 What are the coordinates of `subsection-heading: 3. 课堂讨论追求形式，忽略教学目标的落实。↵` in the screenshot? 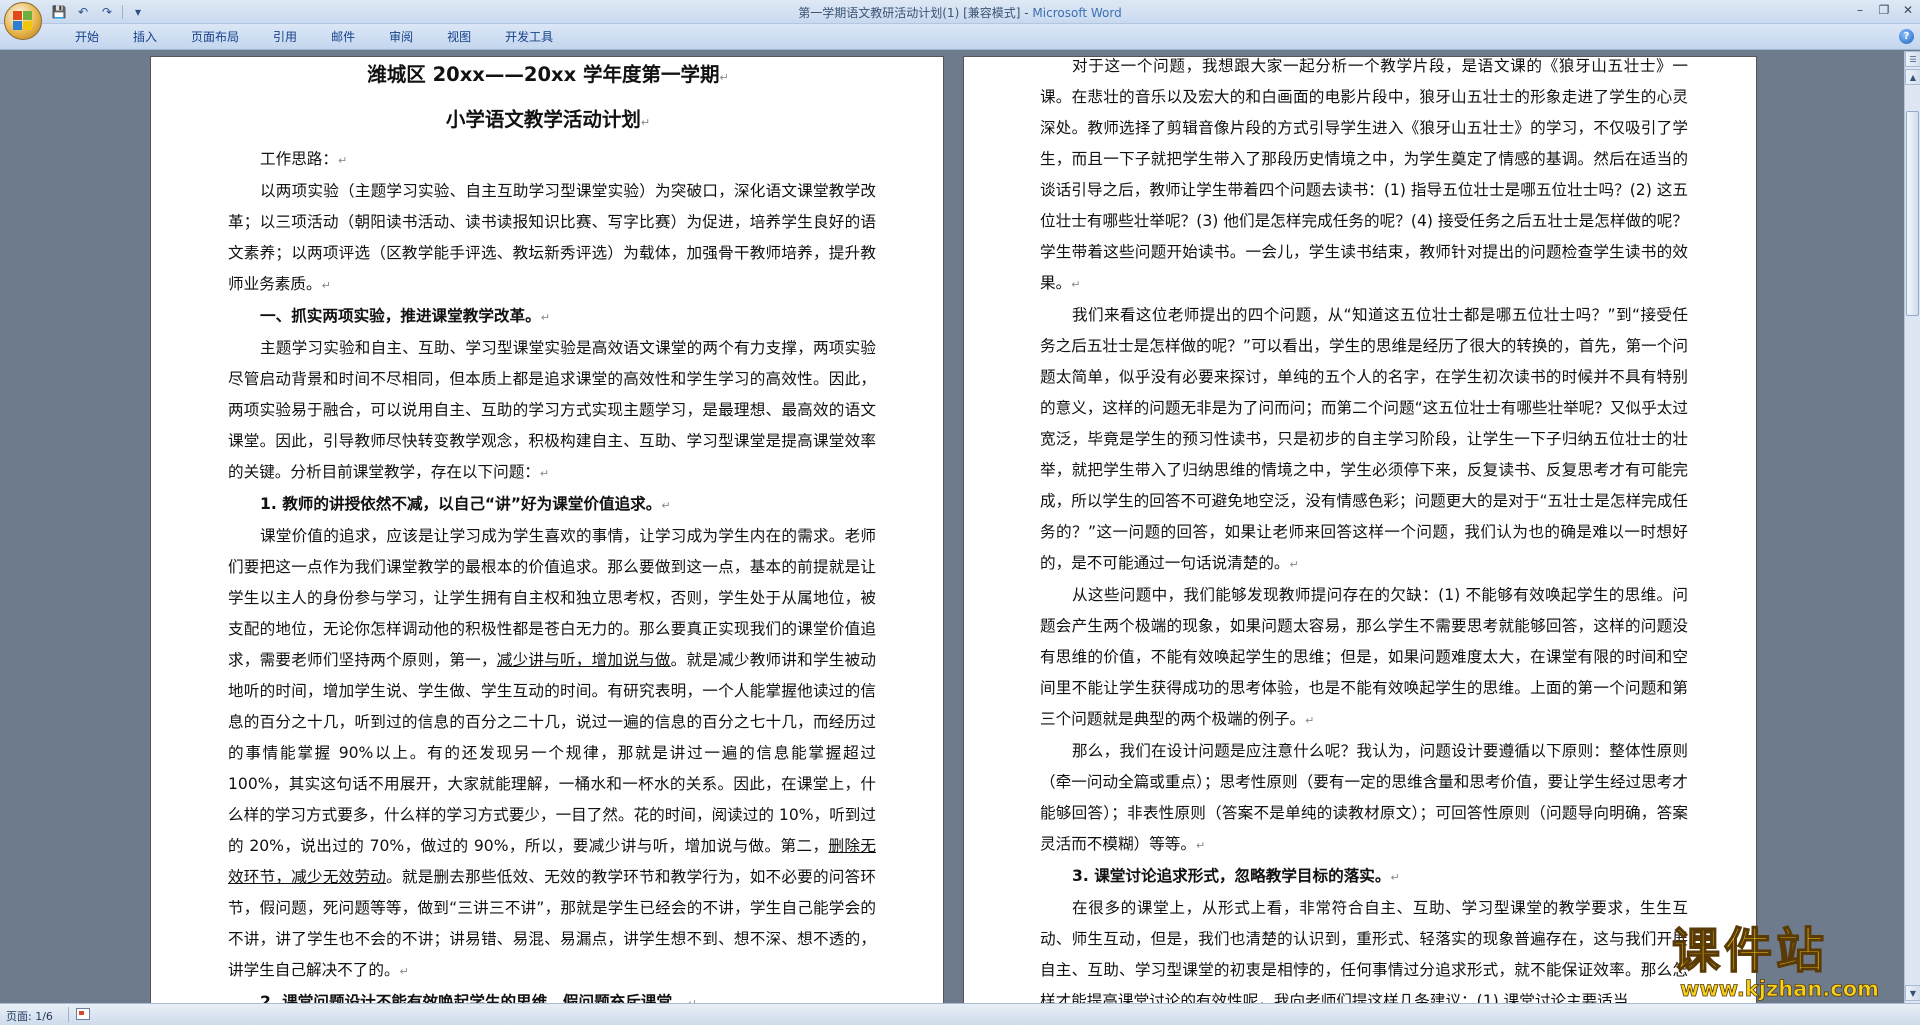 It's located at (1236, 876).